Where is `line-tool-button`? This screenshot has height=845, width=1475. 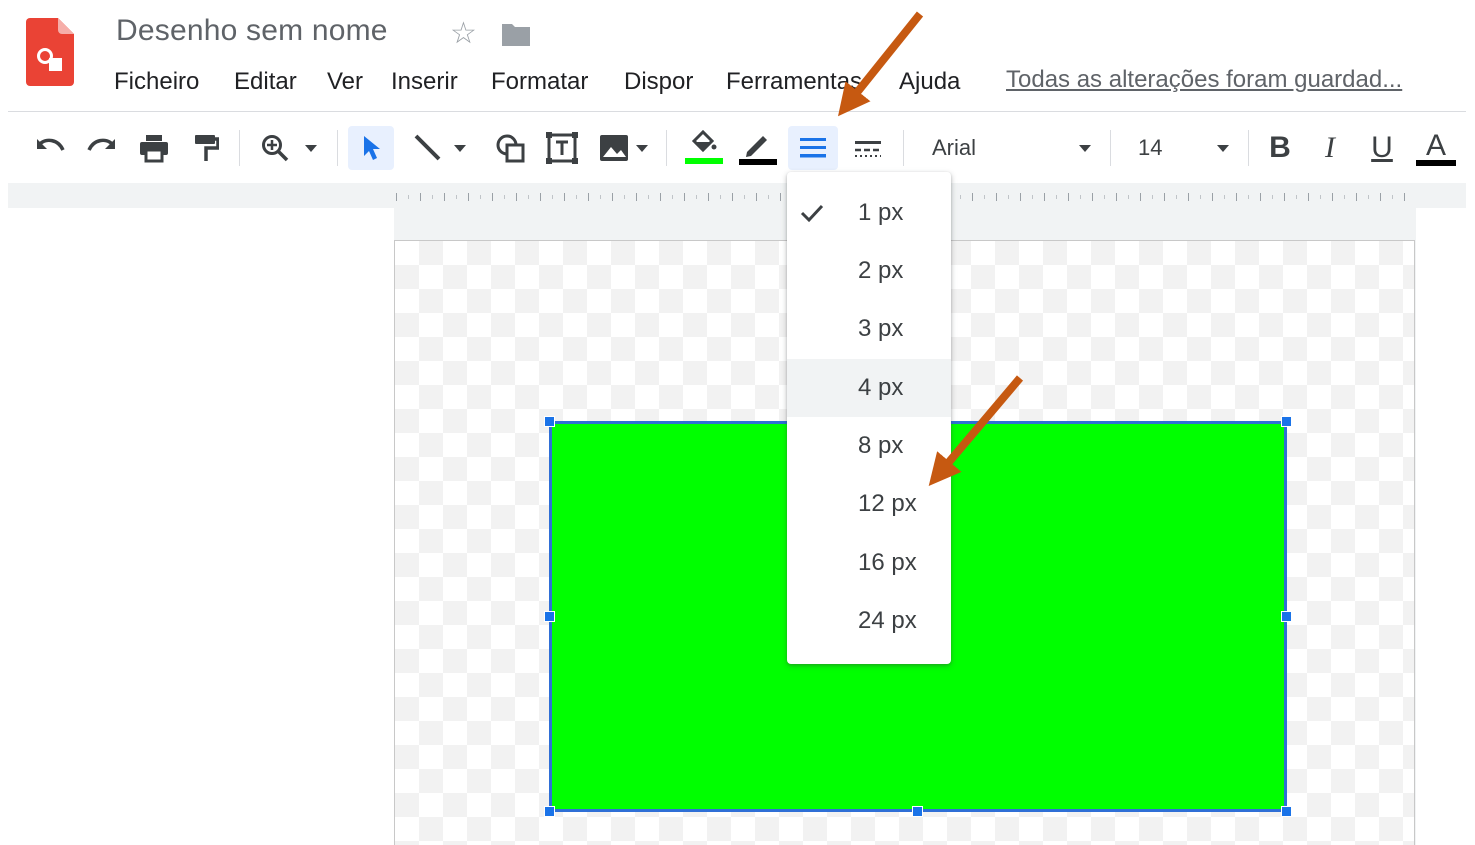 line-tool-button is located at coordinates (441, 148).